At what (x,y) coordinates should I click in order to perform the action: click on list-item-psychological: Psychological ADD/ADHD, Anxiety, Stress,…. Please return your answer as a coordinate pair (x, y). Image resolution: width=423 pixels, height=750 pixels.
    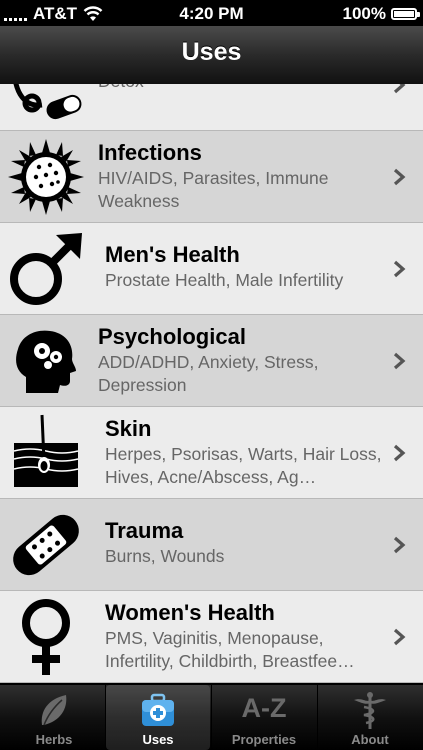
    Looking at the image, I should click on (211, 361).